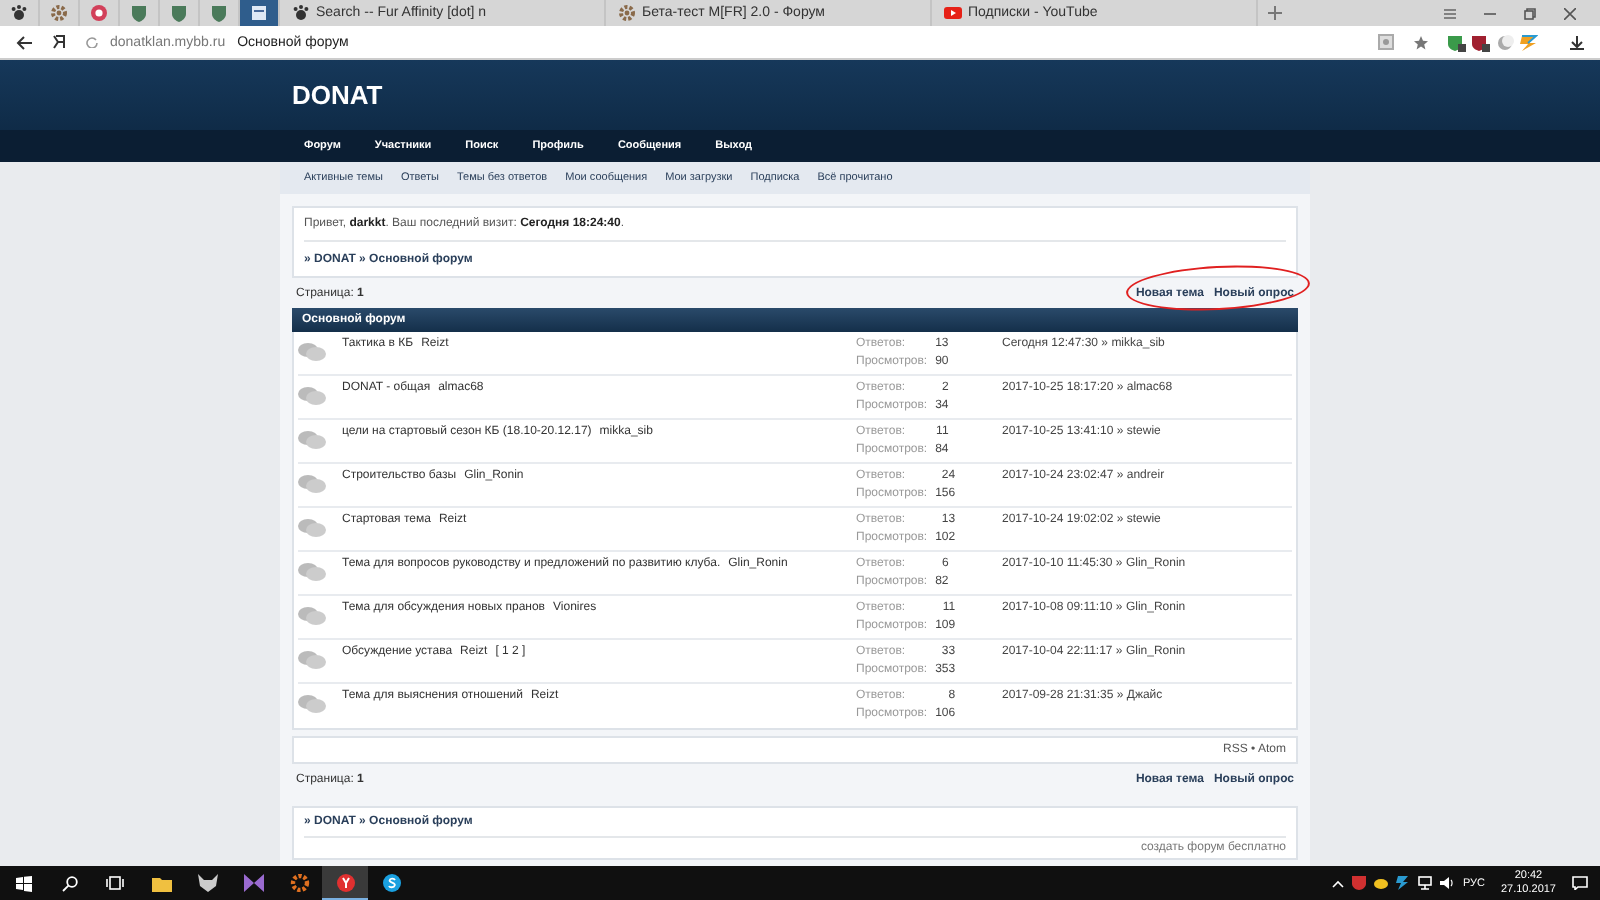 This screenshot has width=1600, height=900. What do you see at coordinates (207, 883) in the screenshot?
I see `fox-head-icon` at bounding box center [207, 883].